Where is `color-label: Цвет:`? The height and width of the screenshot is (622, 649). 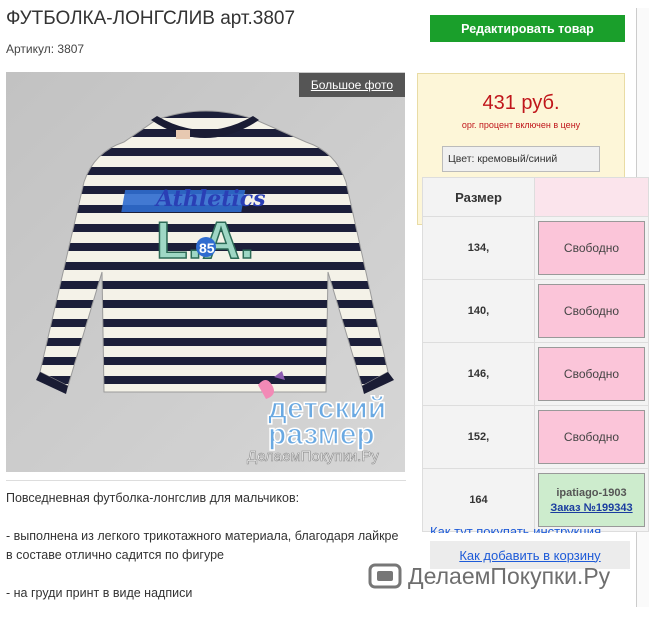
color-label: Цвет: is located at coordinates (461, 159).